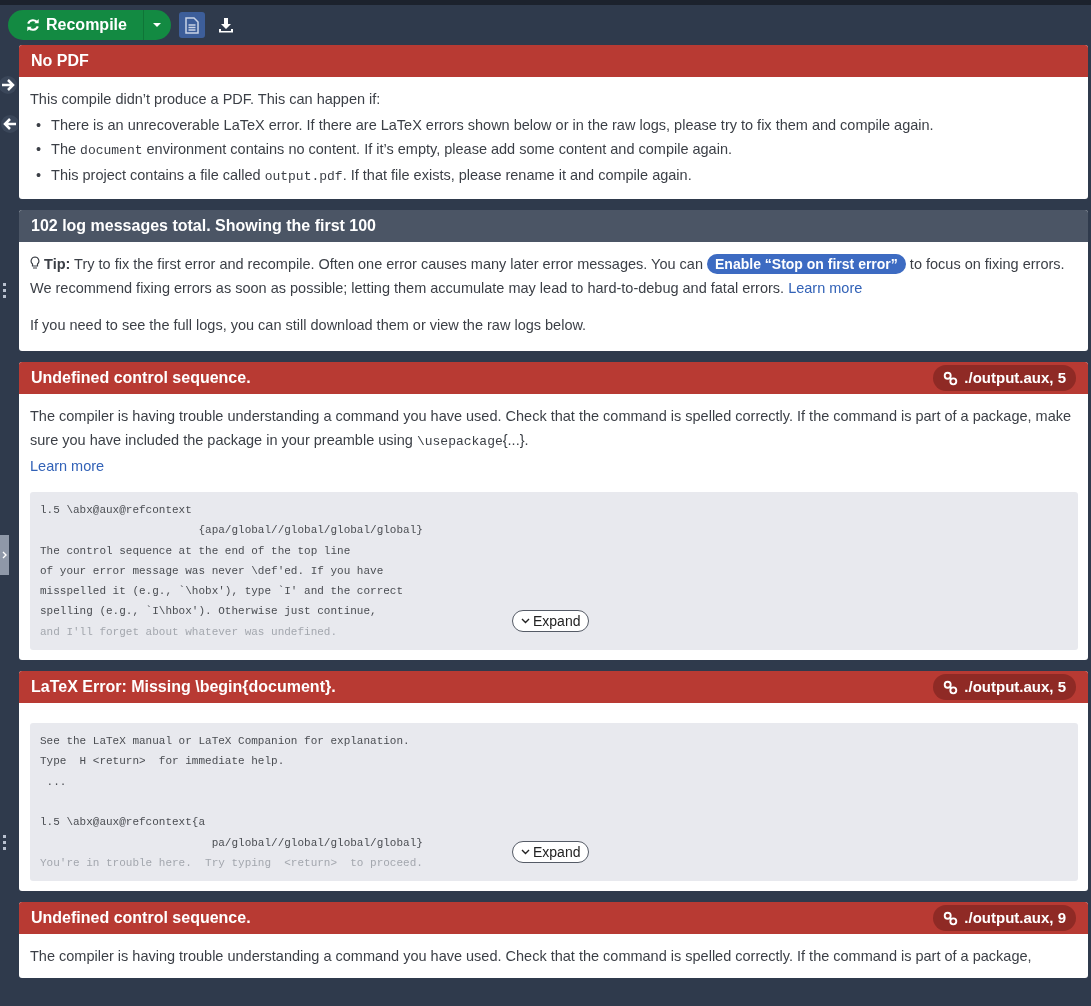 This screenshot has width=1091, height=1006. I want to click on log-line: of your error message was never \def'ed. If you have, so click(212, 571).